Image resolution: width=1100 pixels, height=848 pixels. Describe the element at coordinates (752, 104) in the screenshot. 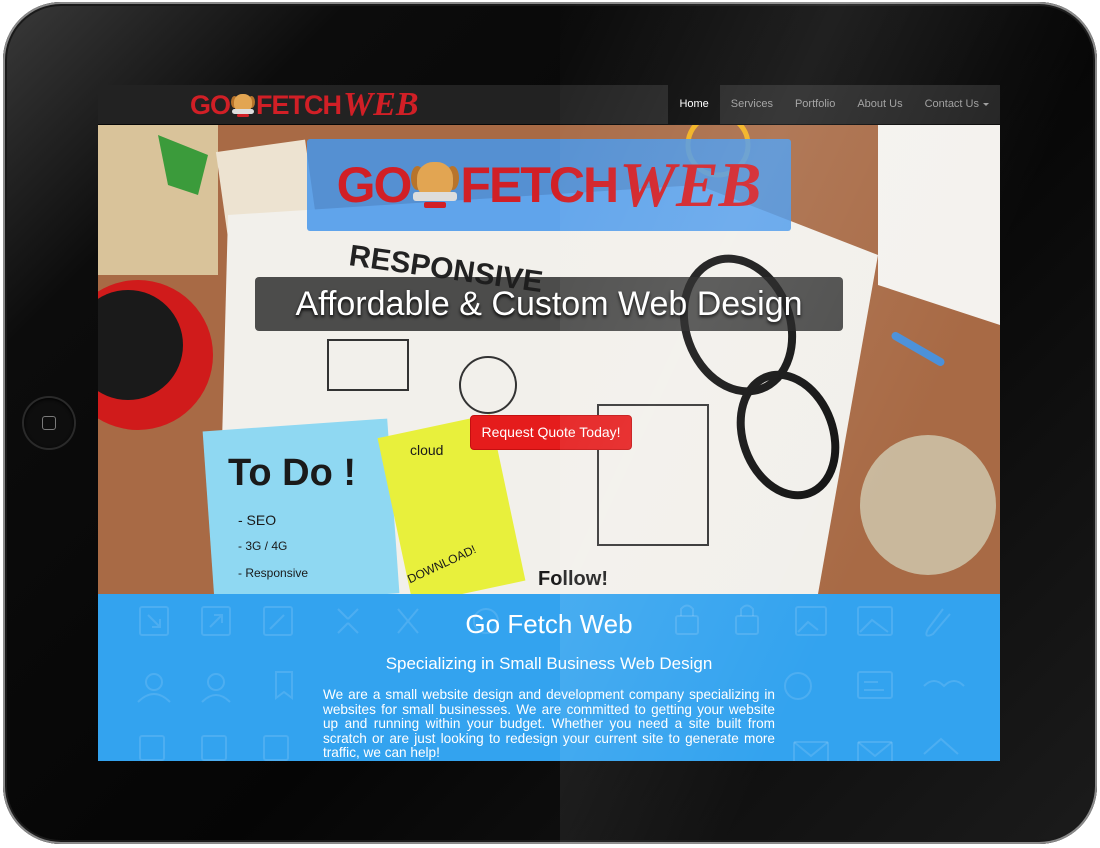

I see `nav-services: Services` at that location.